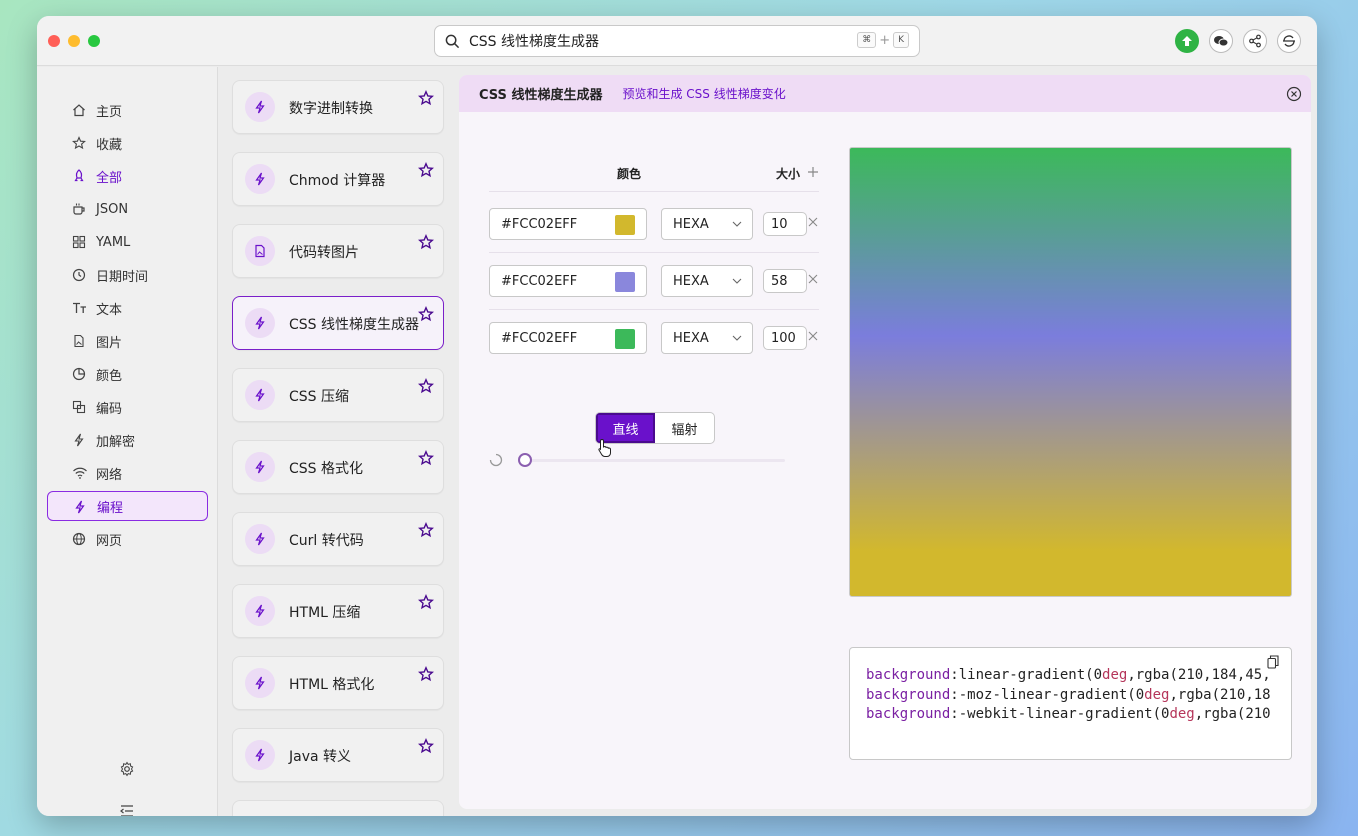 This screenshot has width=1358, height=836. I want to click on page-title: CSS 线性梯度生成器, so click(541, 95).